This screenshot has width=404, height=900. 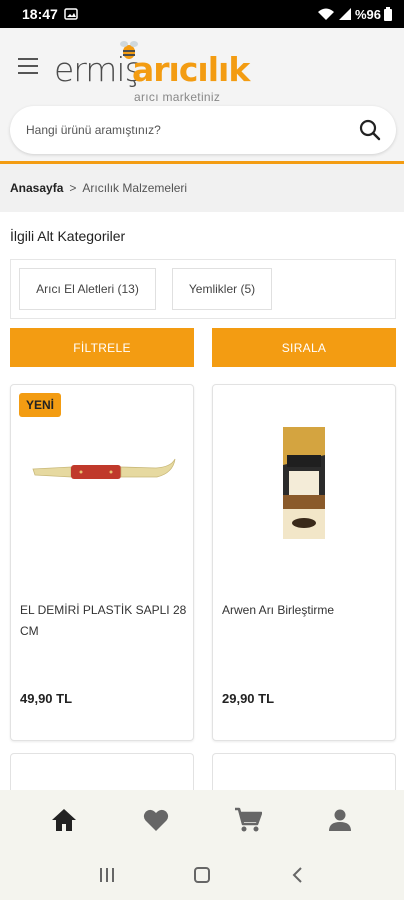 What do you see at coordinates (304, 347) in the screenshot?
I see `sort-button: SIRALA` at bounding box center [304, 347].